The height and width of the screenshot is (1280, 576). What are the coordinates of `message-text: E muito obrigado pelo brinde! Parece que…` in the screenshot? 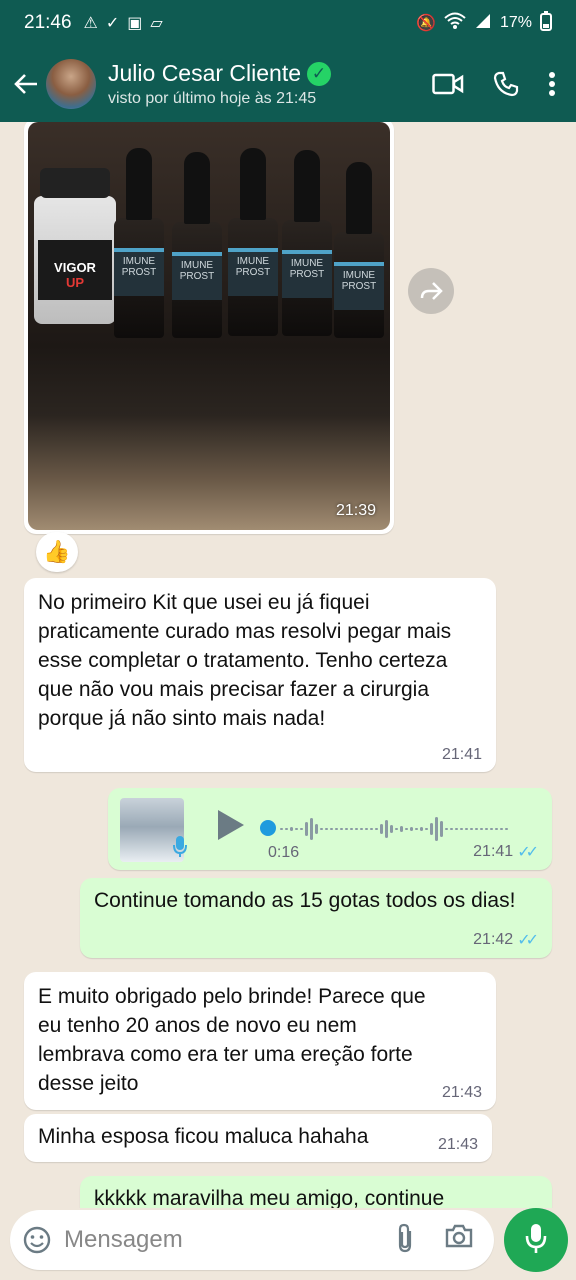 It's located at (232, 1040).